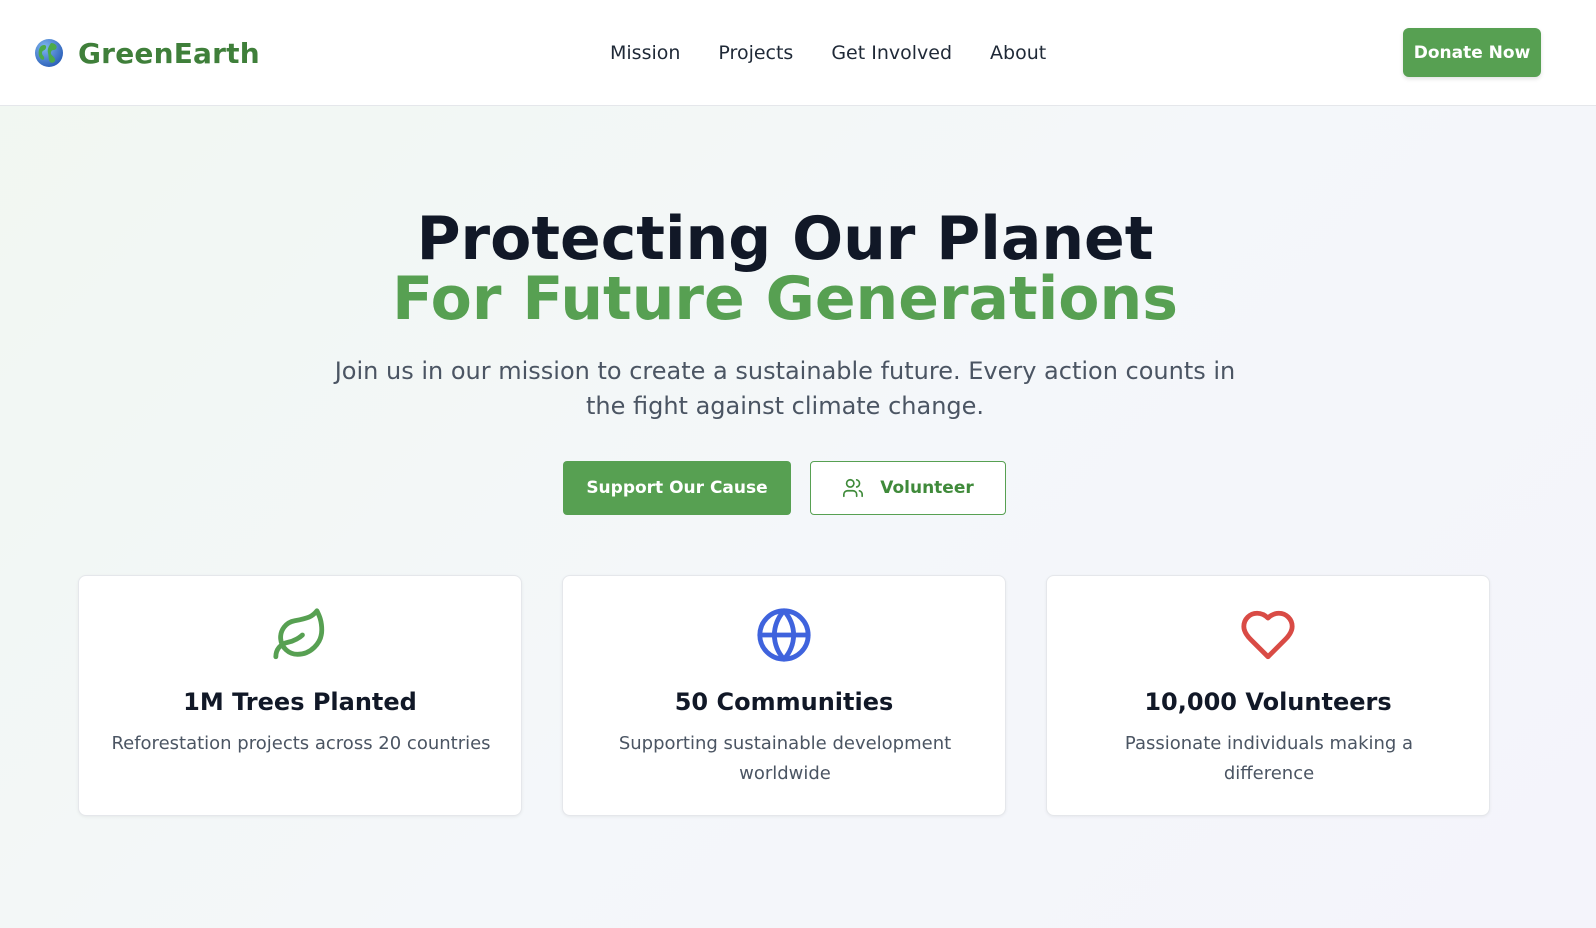 The width and height of the screenshot is (1596, 928). What do you see at coordinates (853, 488) in the screenshot?
I see `users-icon` at bounding box center [853, 488].